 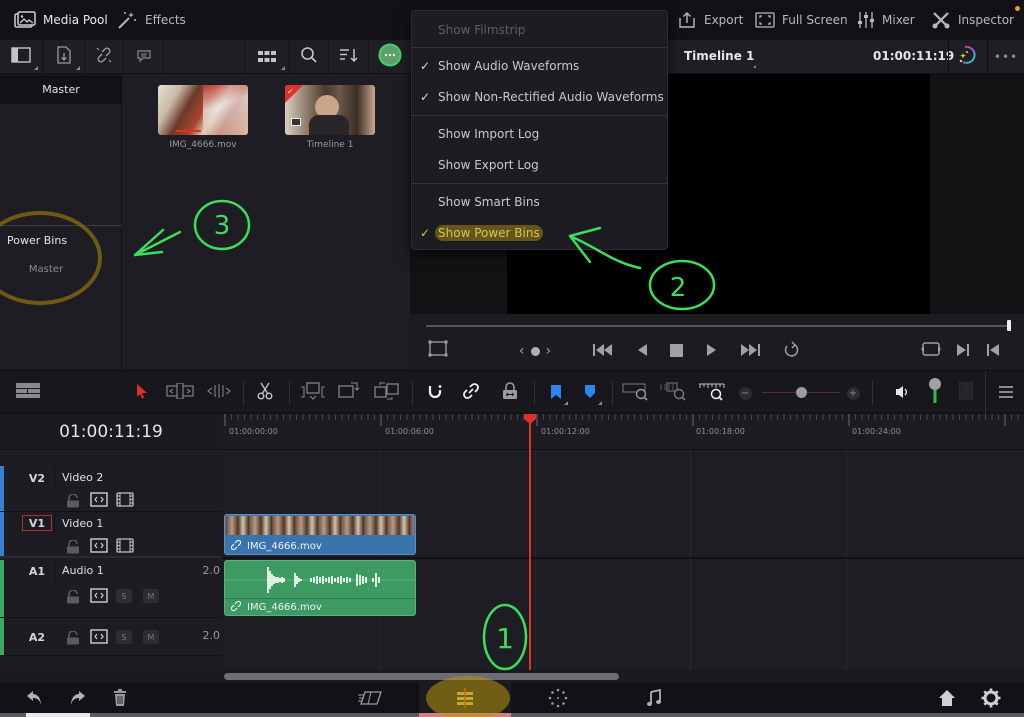 I want to click on toggle-bins-button, so click(x=21, y=57).